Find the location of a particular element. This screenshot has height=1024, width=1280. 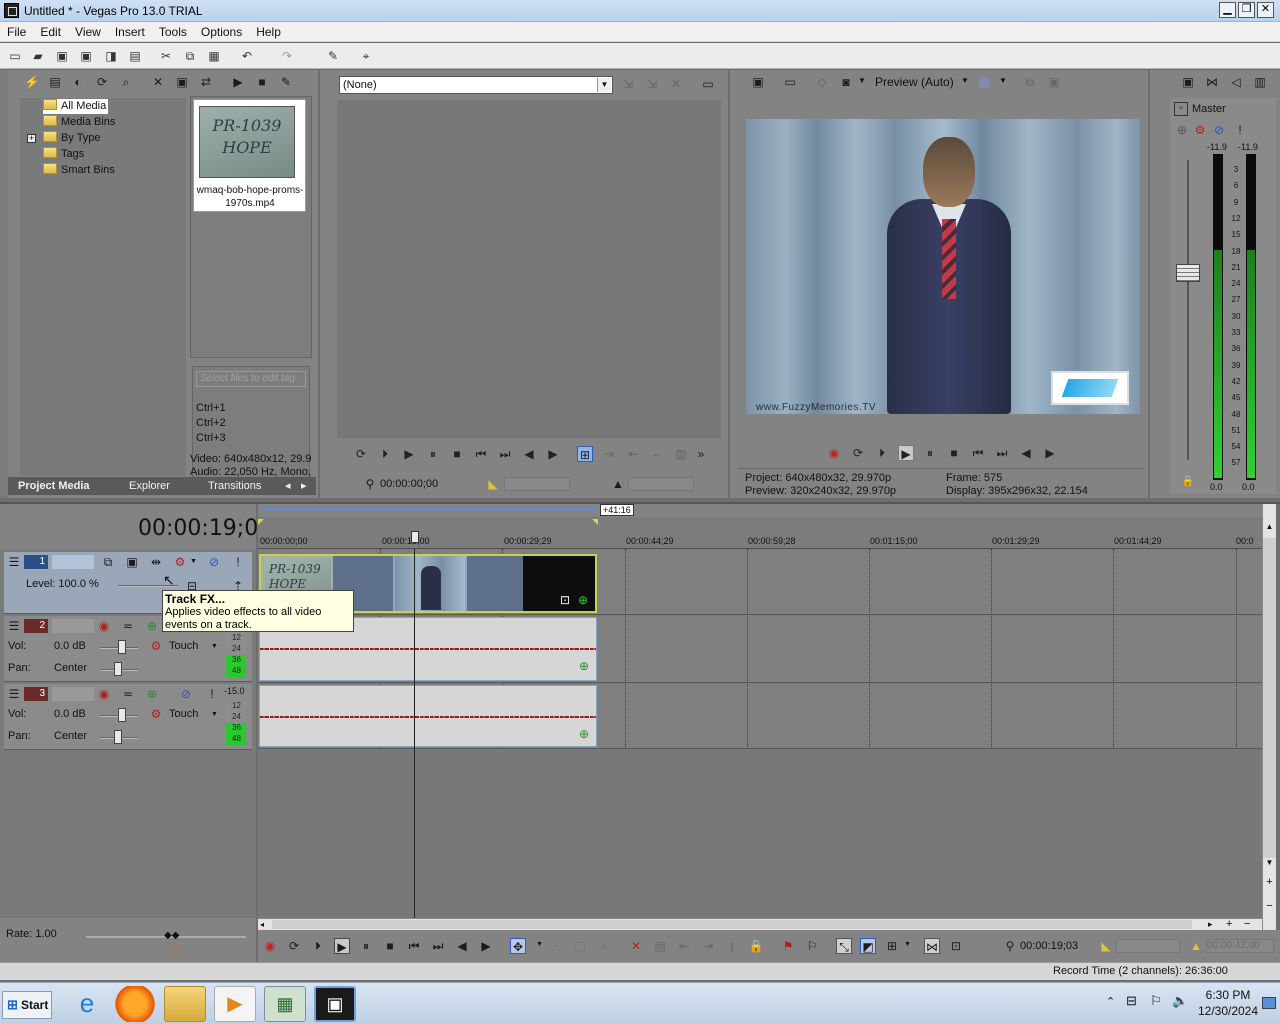

mute-icon: ⊘ is located at coordinates (186, 694).